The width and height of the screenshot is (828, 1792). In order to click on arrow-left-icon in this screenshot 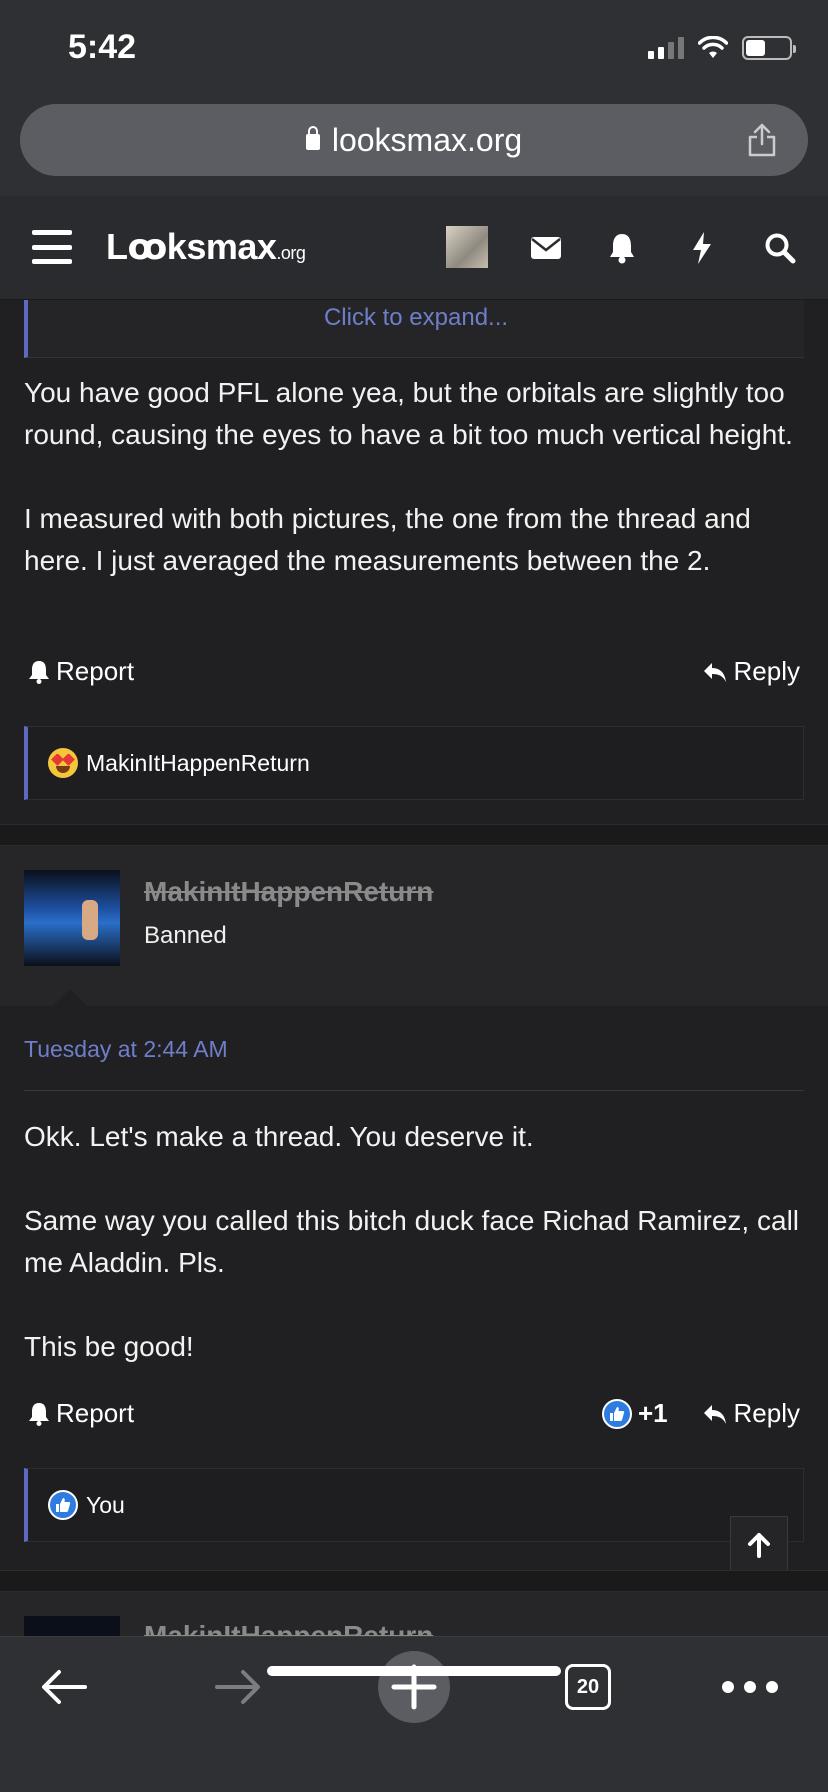, I will do `click(64, 1687)`.